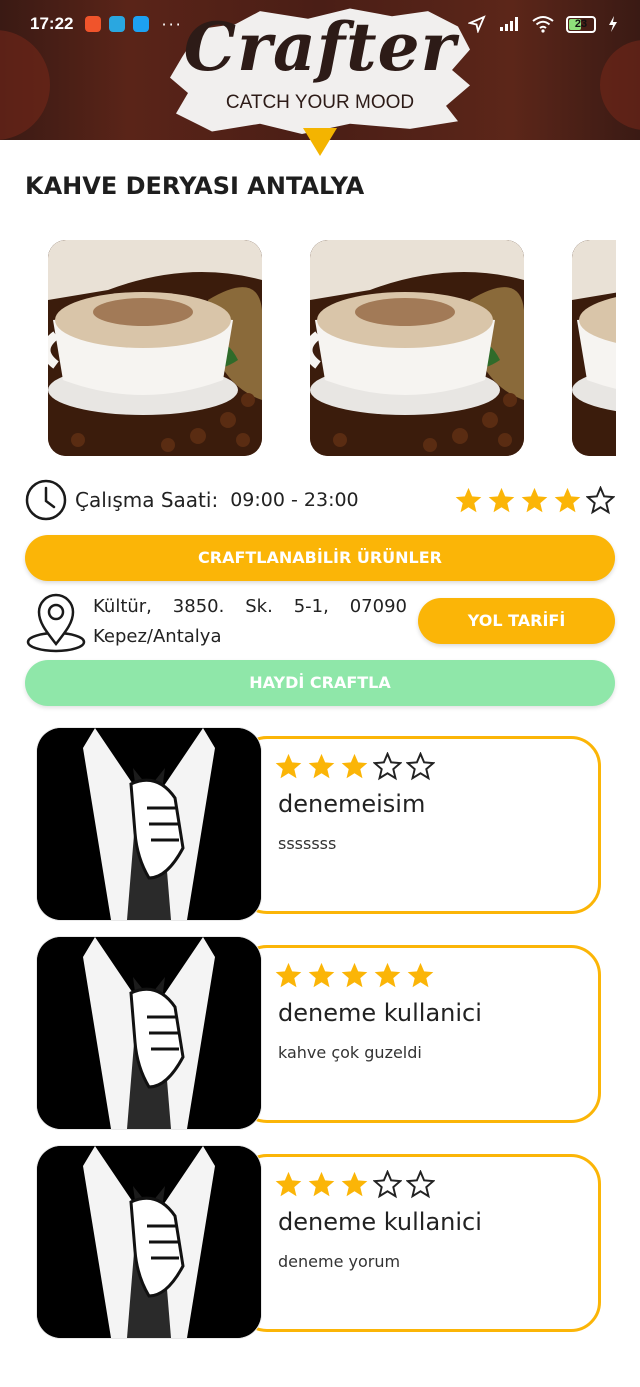 This screenshot has height=1387, width=640. What do you see at coordinates (581, 24) in the screenshot?
I see `battery-icon: 23` at bounding box center [581, 24].